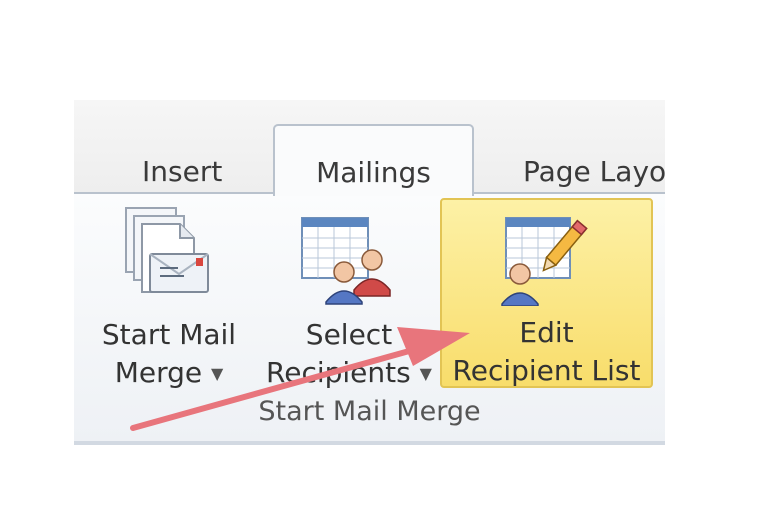  I want to click on pointer-arrow-icon, so click(300, 379).